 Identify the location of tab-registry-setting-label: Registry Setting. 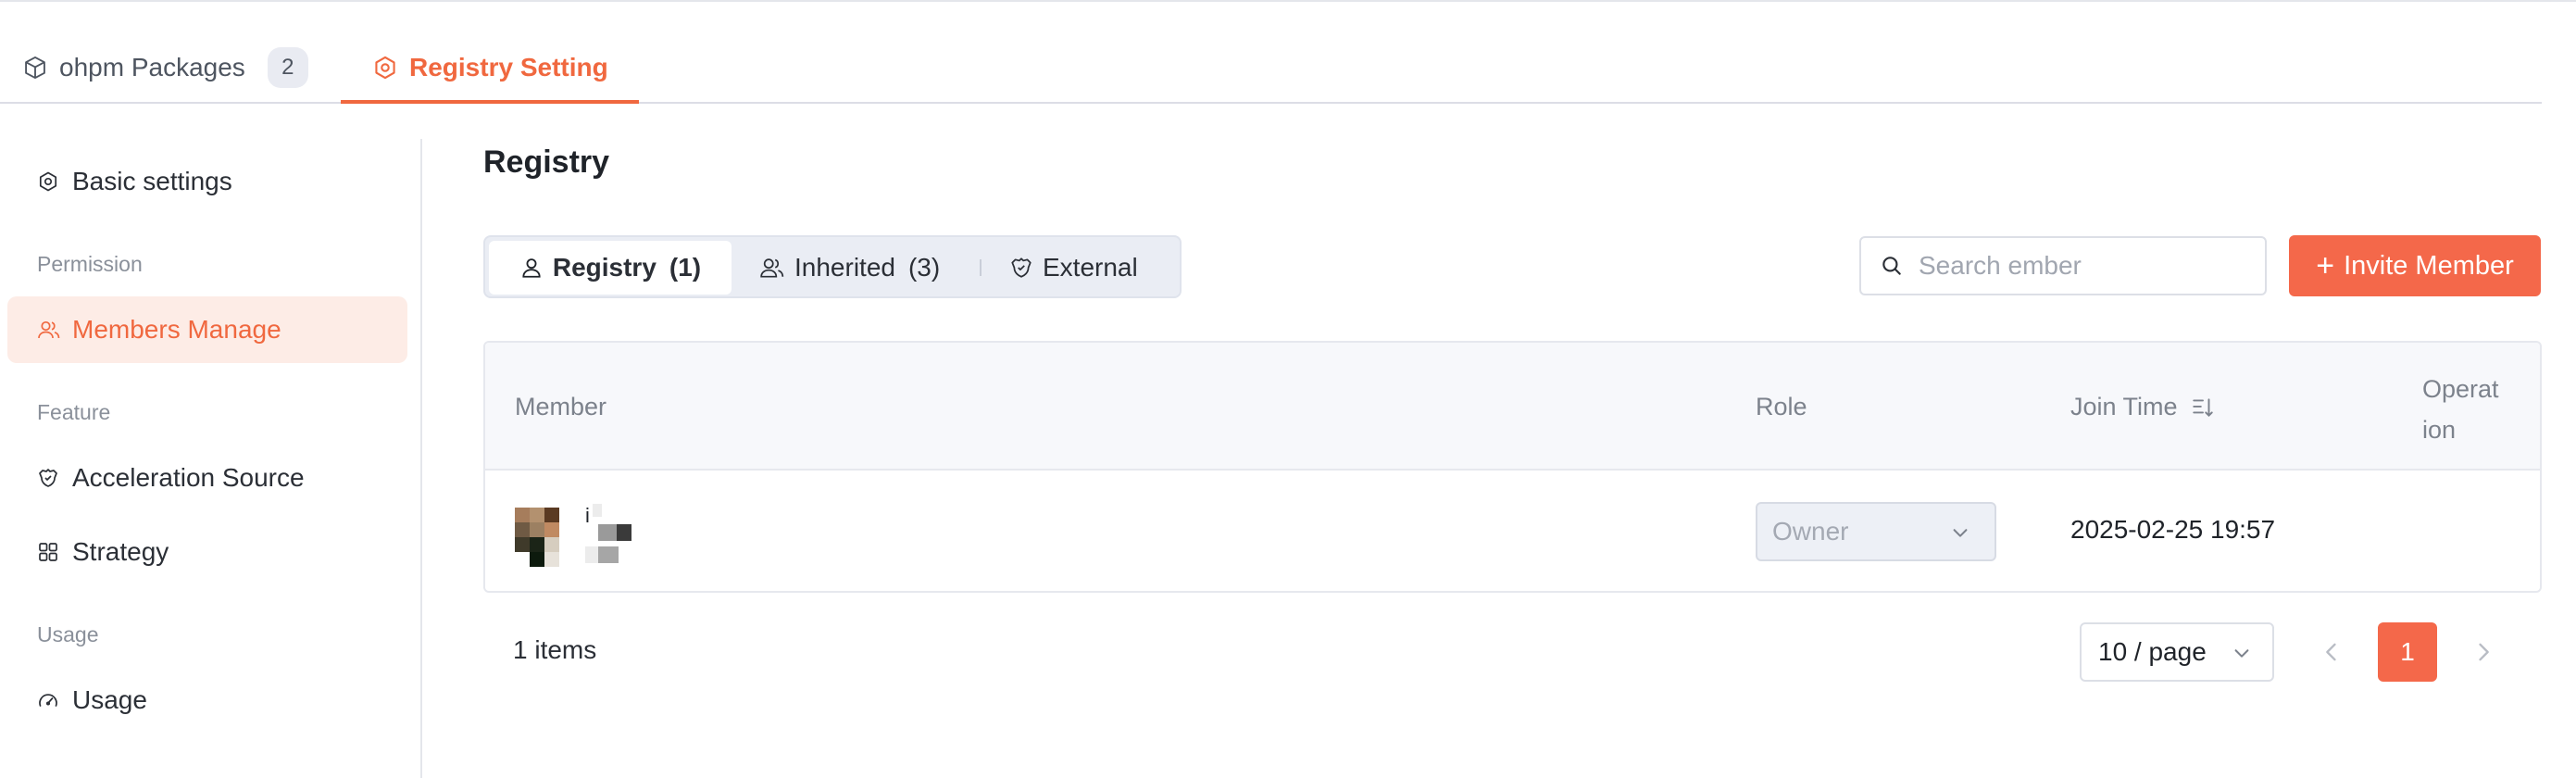
(508, 67).